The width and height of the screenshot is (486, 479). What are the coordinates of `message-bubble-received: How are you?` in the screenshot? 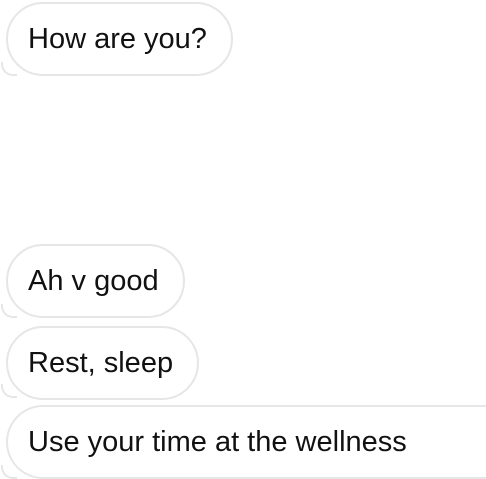 It's located at (119, 39).